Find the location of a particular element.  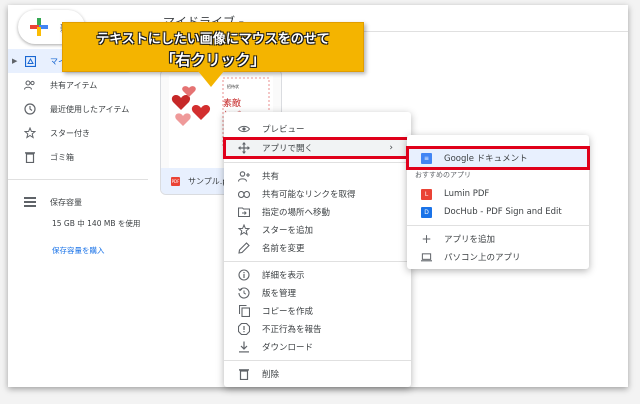

docs-icon: ≡ is located at coordinates (426, 158).